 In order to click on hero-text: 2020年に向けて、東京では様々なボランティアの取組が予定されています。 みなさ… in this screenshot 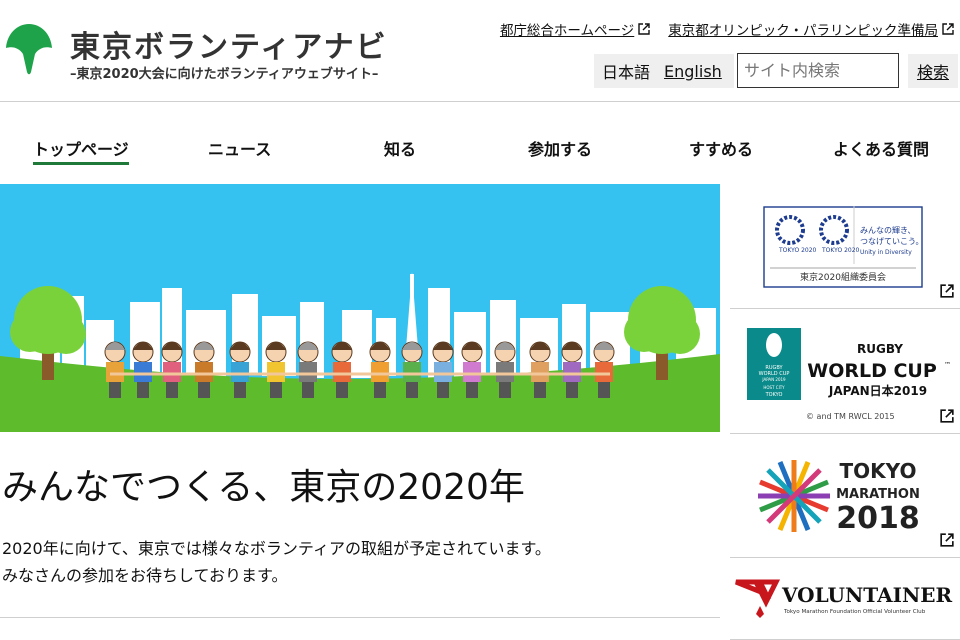, I will do `click(276, 562)`.